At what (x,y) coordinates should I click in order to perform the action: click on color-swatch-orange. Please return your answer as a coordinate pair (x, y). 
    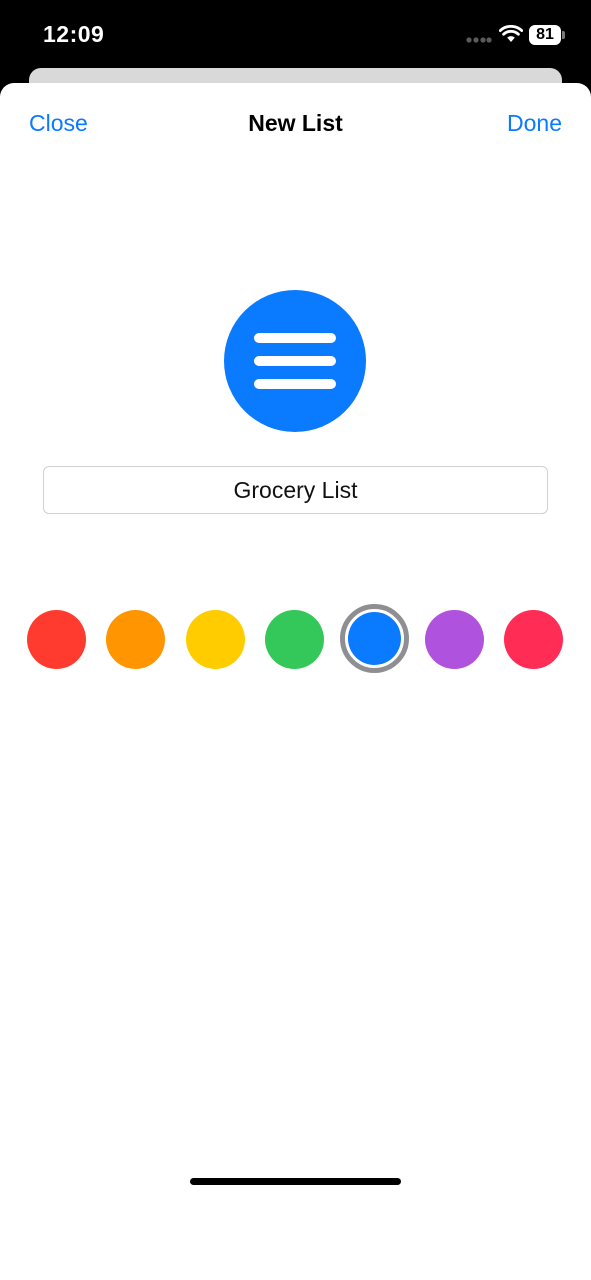
    Looking at the image, I should click on (135, 639).